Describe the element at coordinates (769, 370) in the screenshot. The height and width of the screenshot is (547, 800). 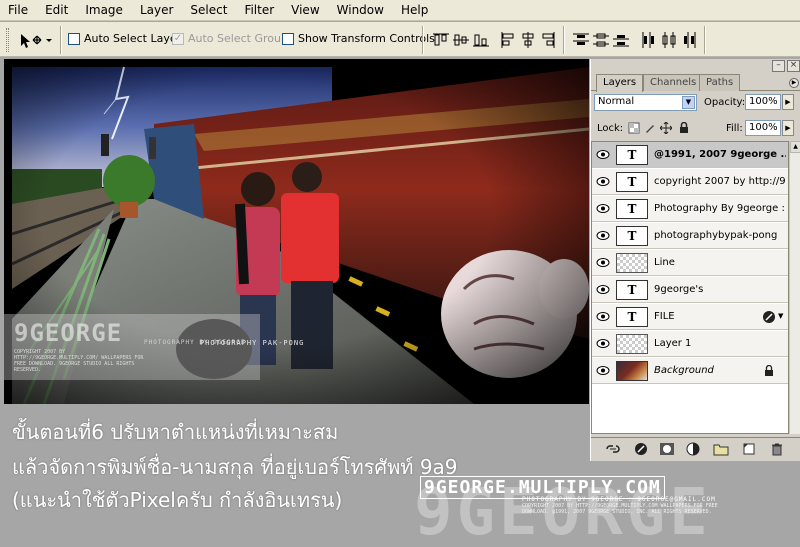
I see `lock-icon` at that location.